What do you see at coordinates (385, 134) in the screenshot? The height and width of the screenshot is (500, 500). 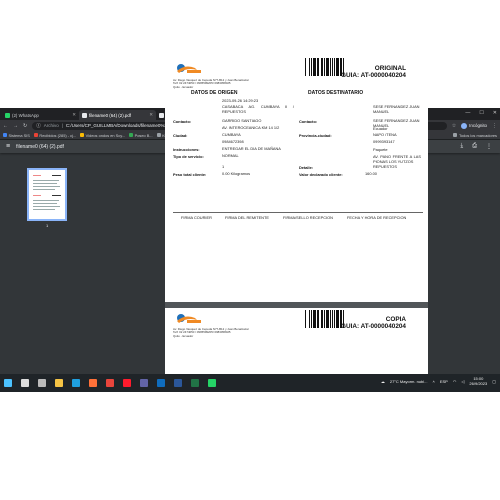 I see `destination-city: NAPO /TENA` at bounding box center [385, 134].